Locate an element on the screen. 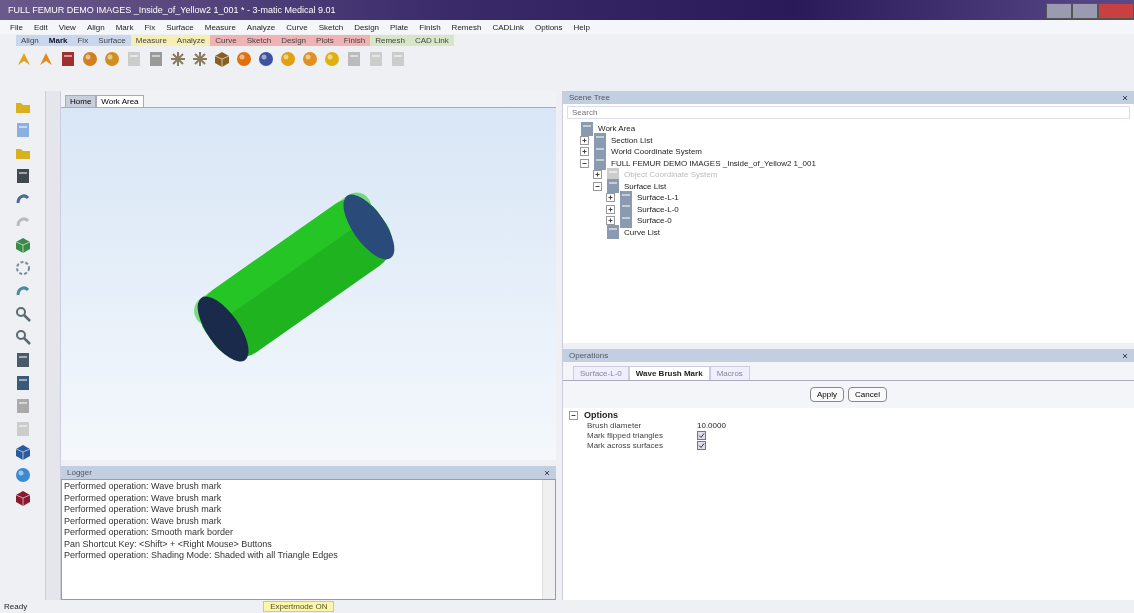  ribbon-tab: Sketch is located at coordinates (259, 40).